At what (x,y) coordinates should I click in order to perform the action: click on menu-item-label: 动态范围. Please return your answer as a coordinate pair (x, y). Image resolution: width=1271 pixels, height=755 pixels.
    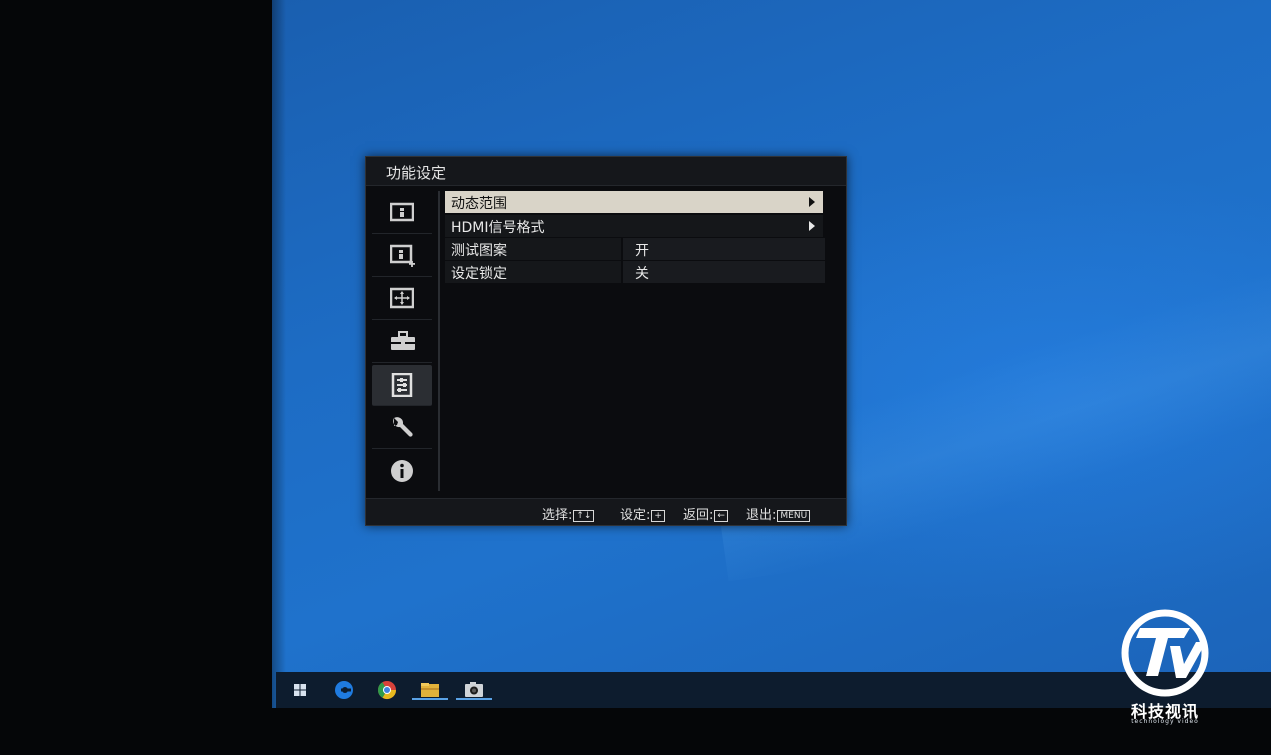
    Looking at the image, I should click on (479, 204).